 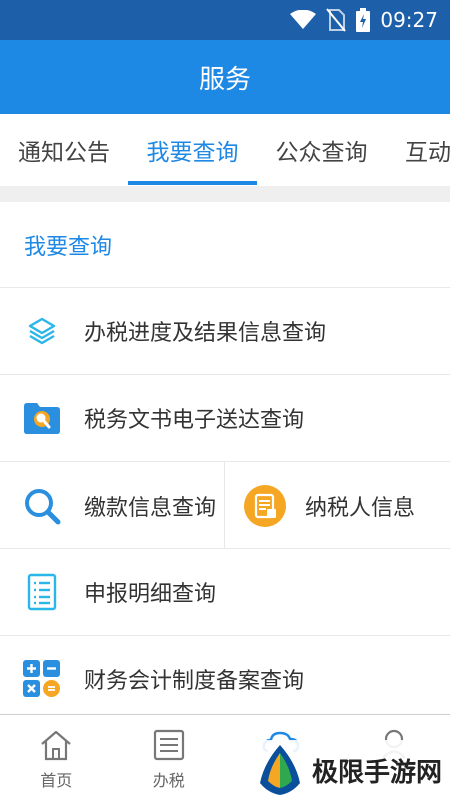 I want to click on list-item-progress: 办税进度及结果信息查询, so click(x=225, y=331).